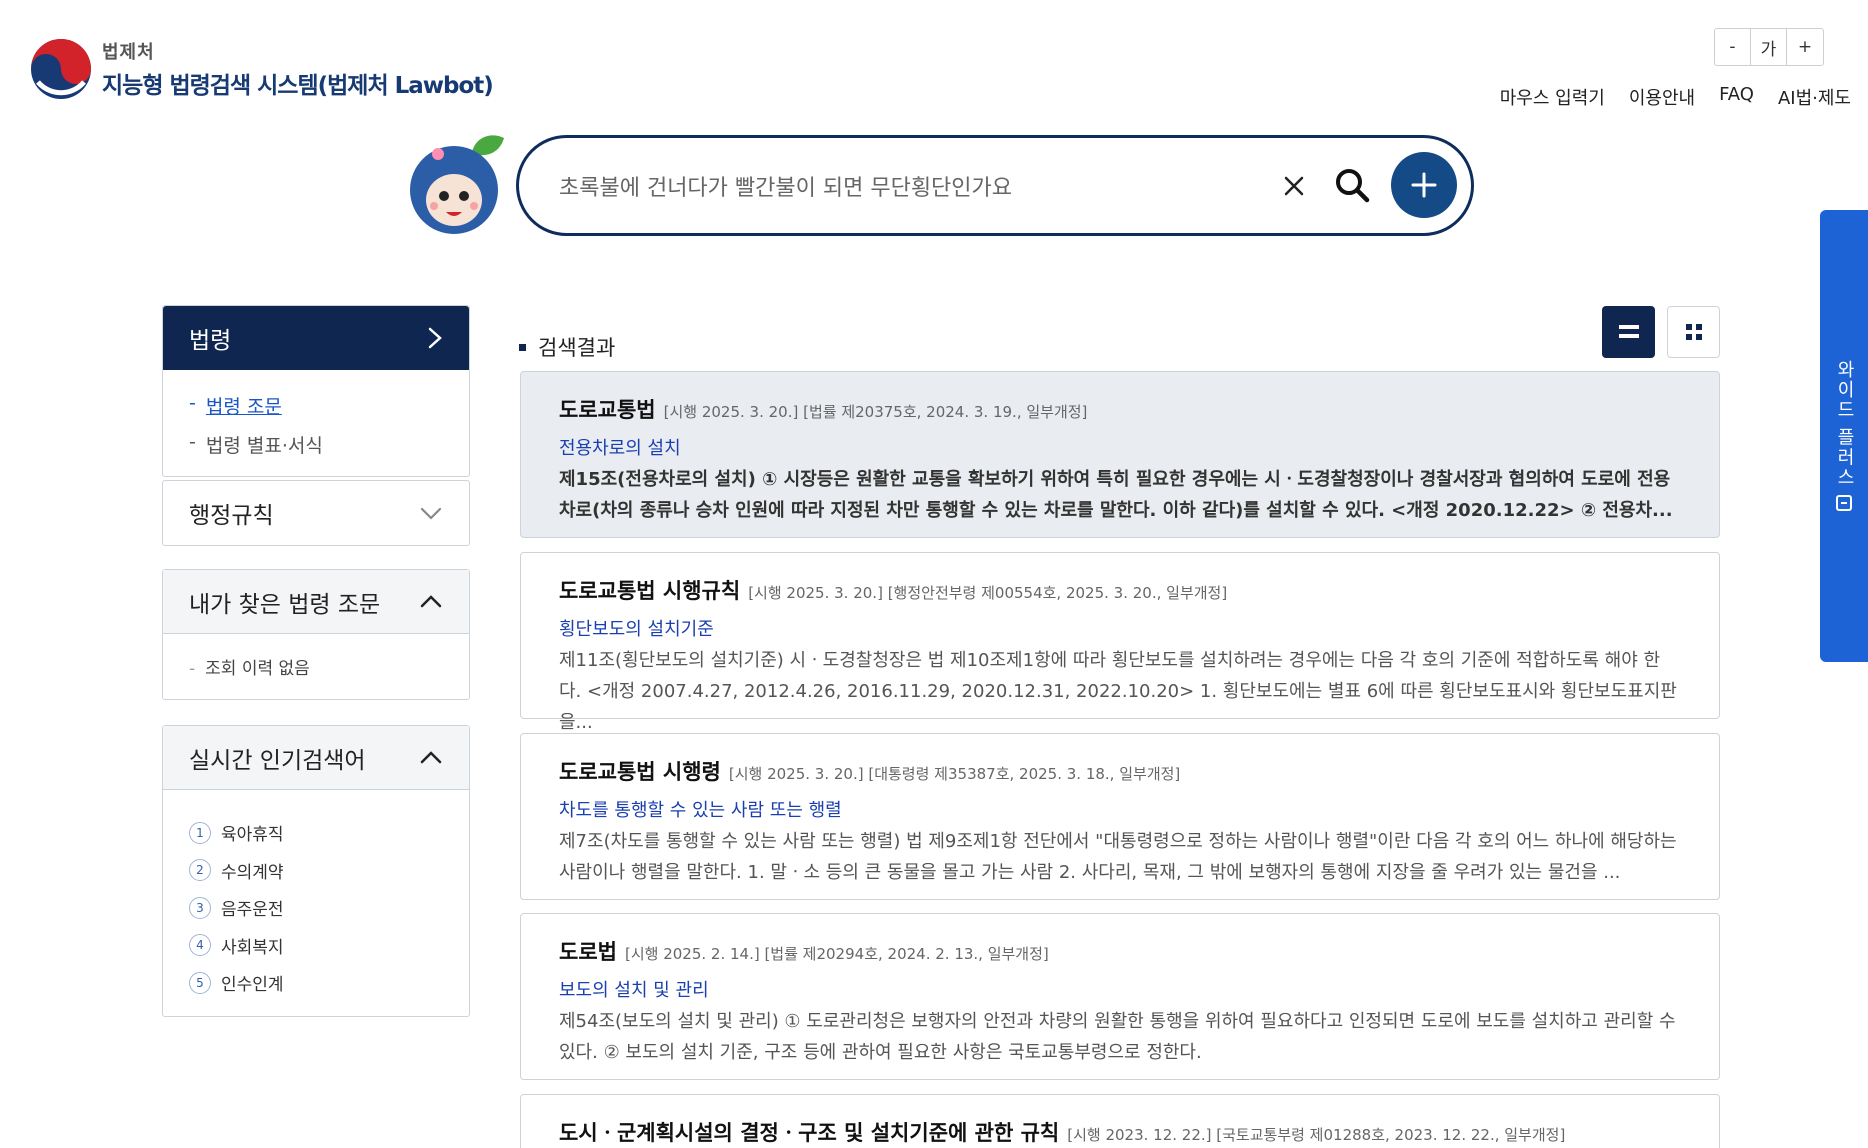  I want to click on popular-item: 5 인수인계, so click(316, 983).